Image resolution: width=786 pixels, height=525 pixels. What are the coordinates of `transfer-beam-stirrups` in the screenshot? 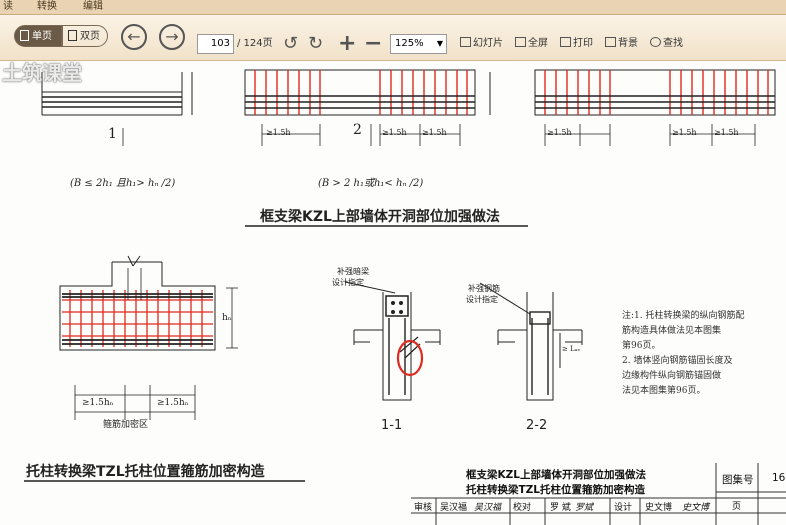 It's located at (137, 318).